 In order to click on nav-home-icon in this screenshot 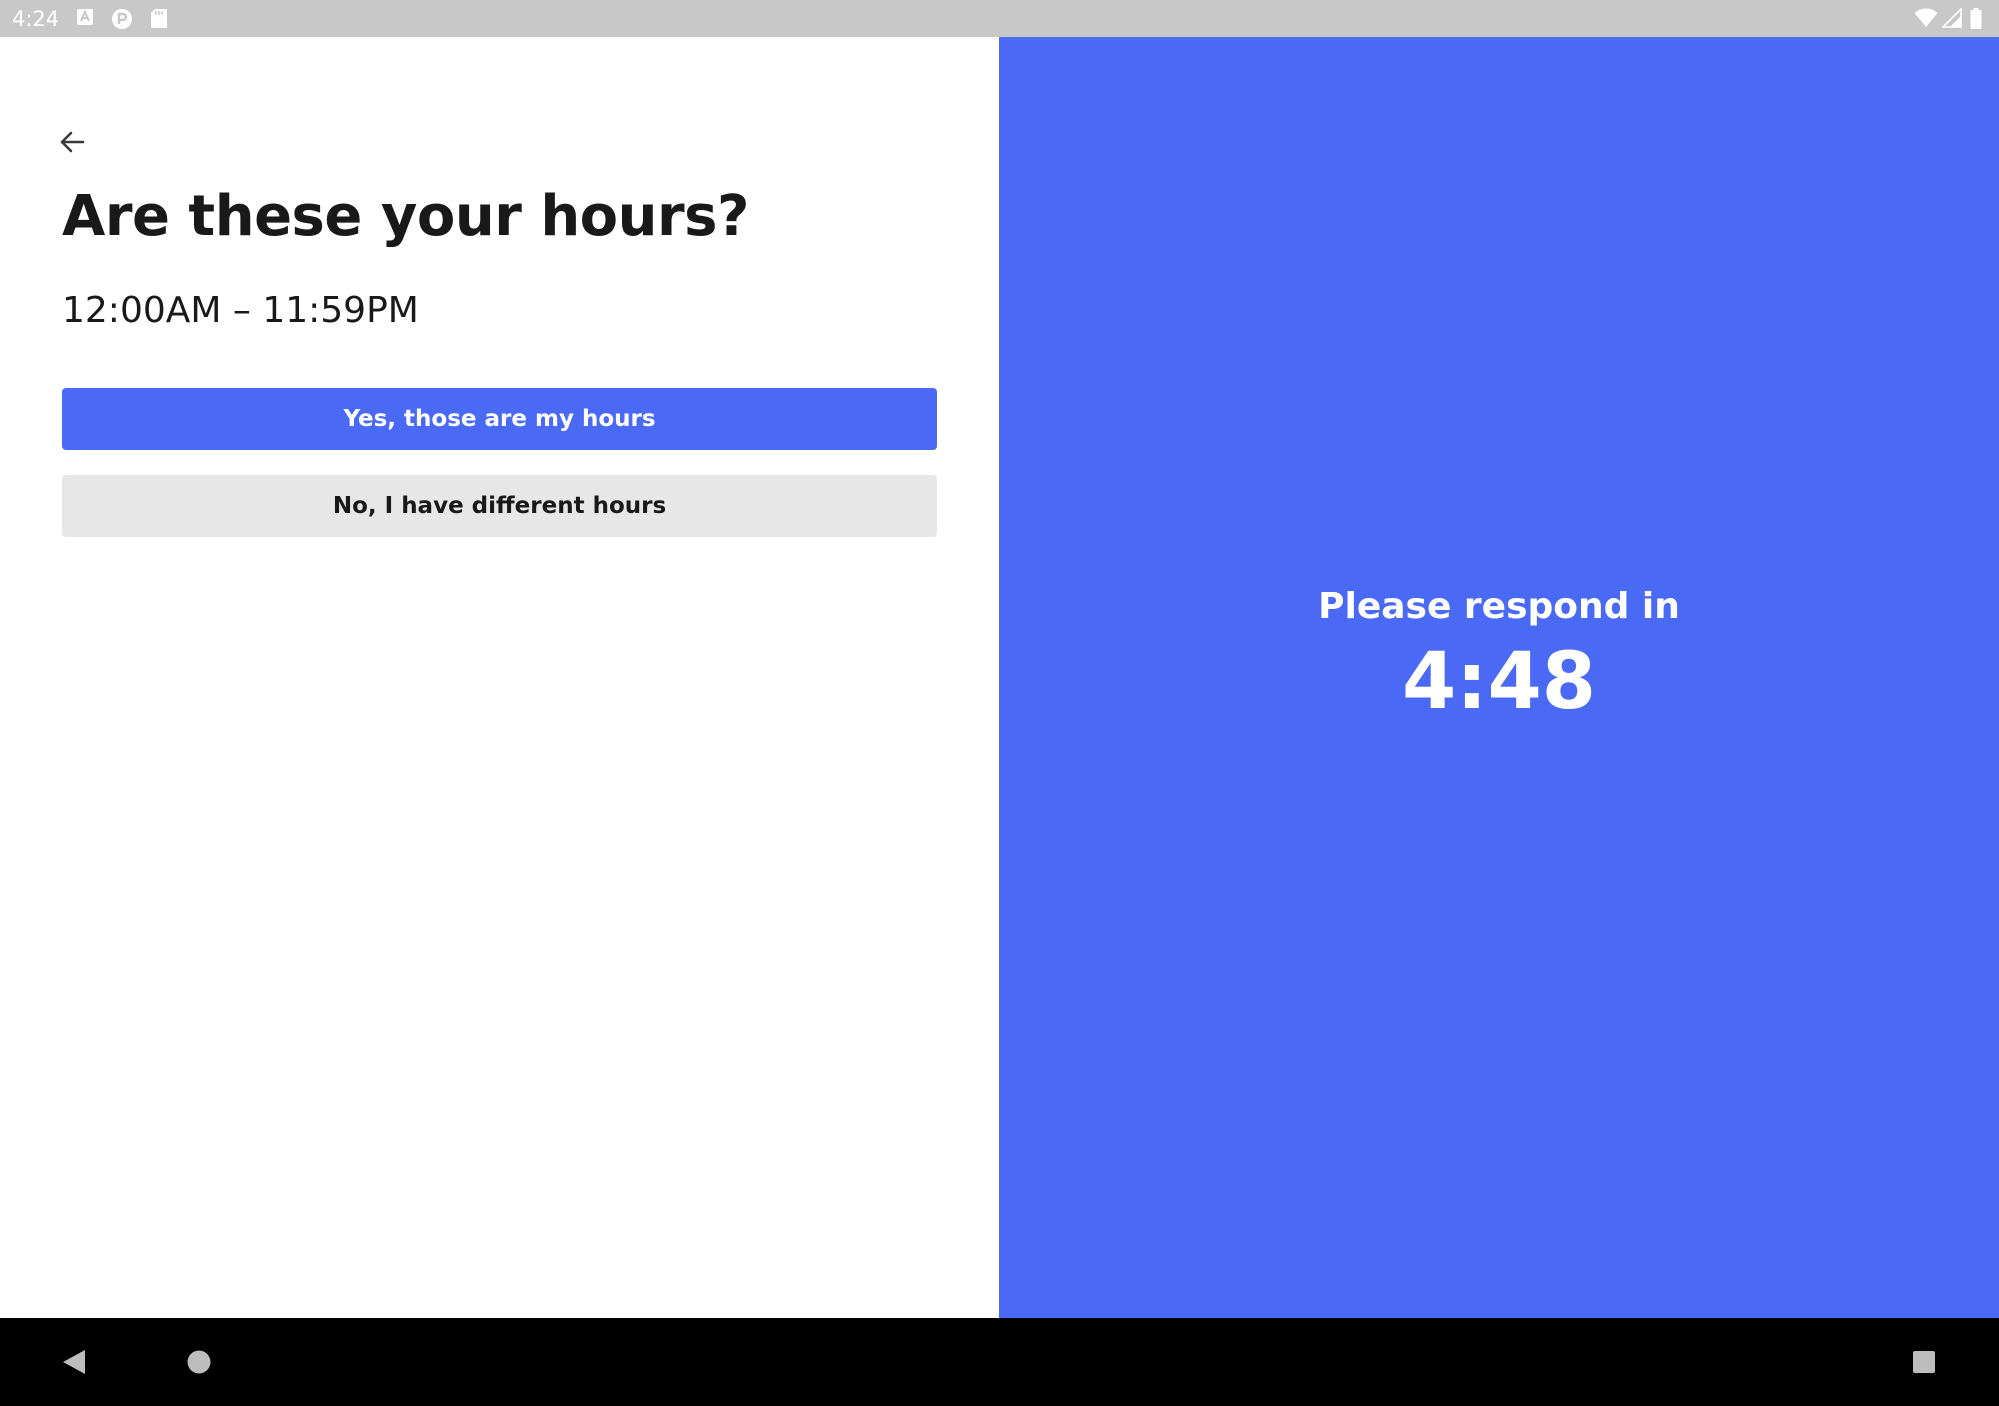, I will do `click(199, 1362)`.